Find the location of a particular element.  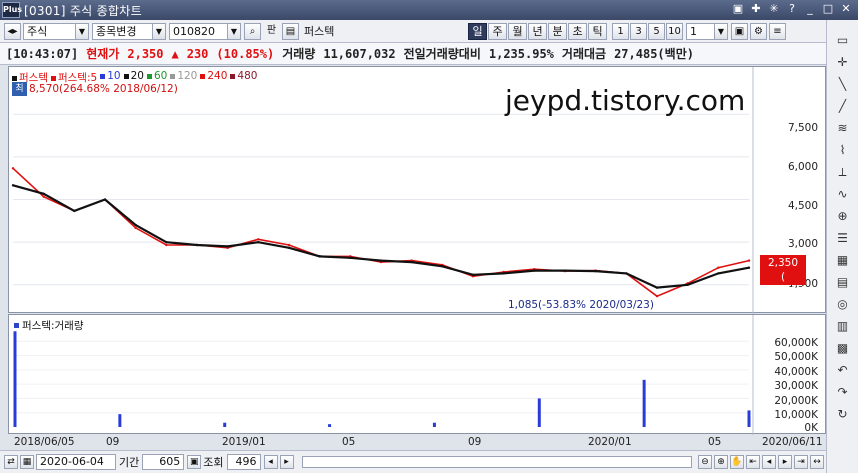

change-item-select: 종목변경 ▼ is located at coordinates (129, 31).